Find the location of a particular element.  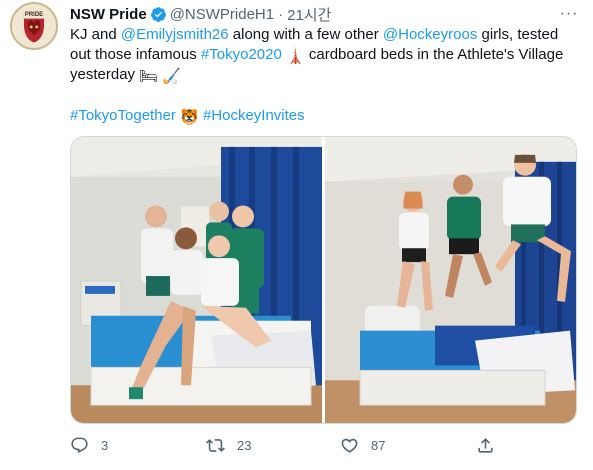

mention-hockeyroos: @Hockeyroos is located at coordinates (430, 34).